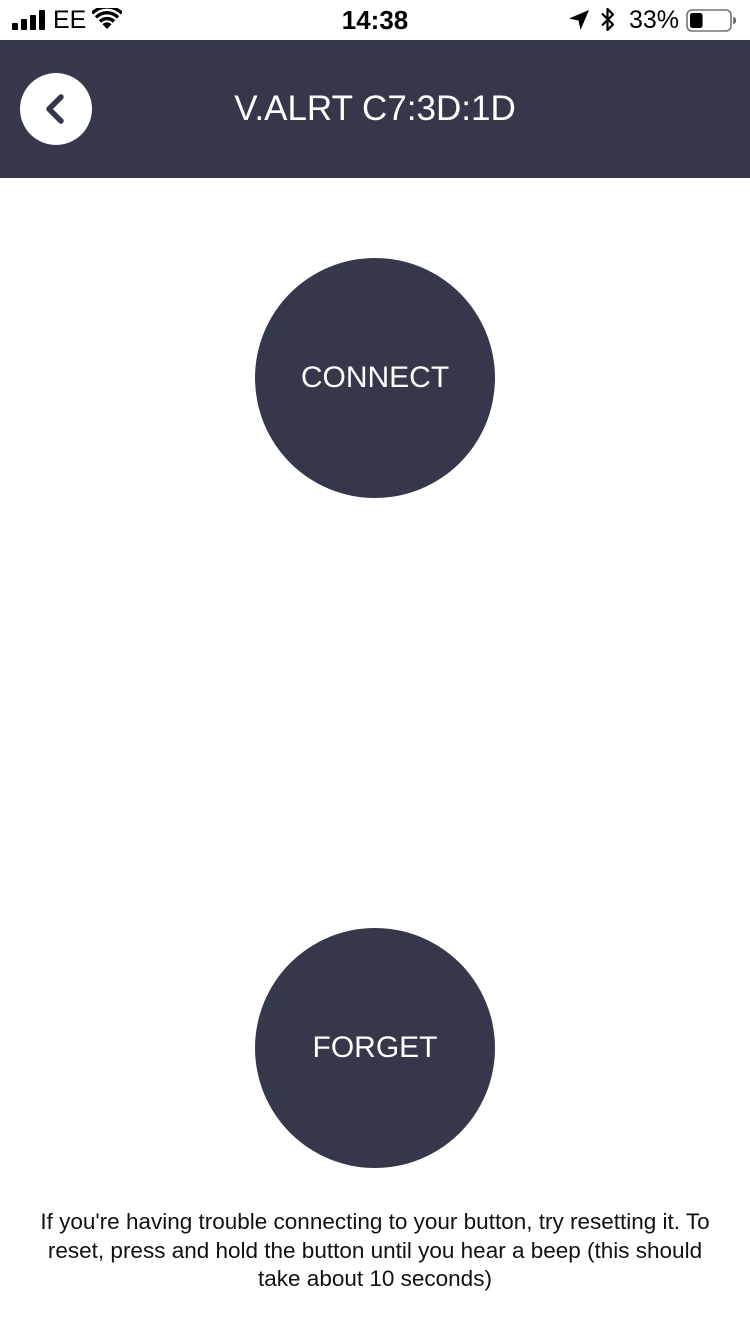 This screenshot has height=1334, width=750. I want to click on forget-button: FORGET, so click(375, 1048).